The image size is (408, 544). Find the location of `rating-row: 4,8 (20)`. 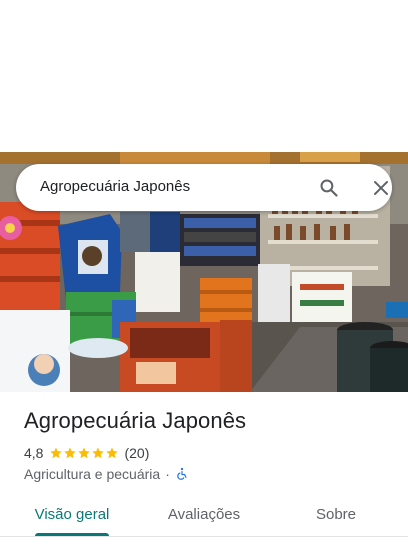

rating-row: 4,8 (20) is located at coordinates (86, 453).